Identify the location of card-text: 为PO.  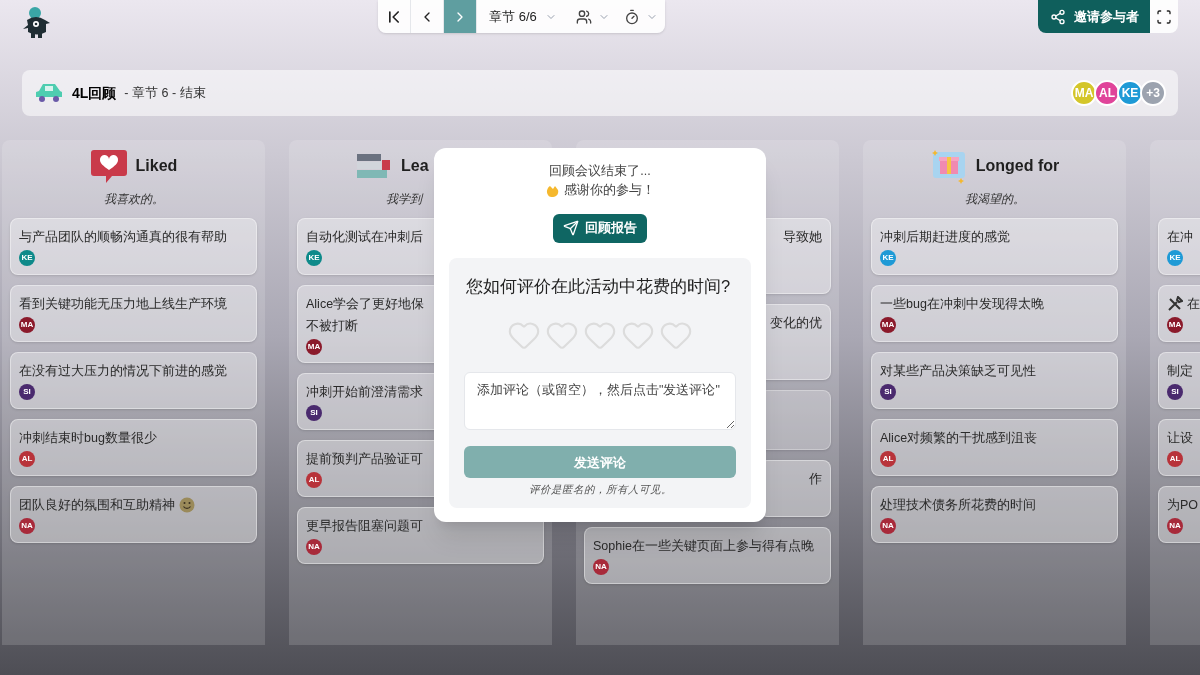
(1183, 505).